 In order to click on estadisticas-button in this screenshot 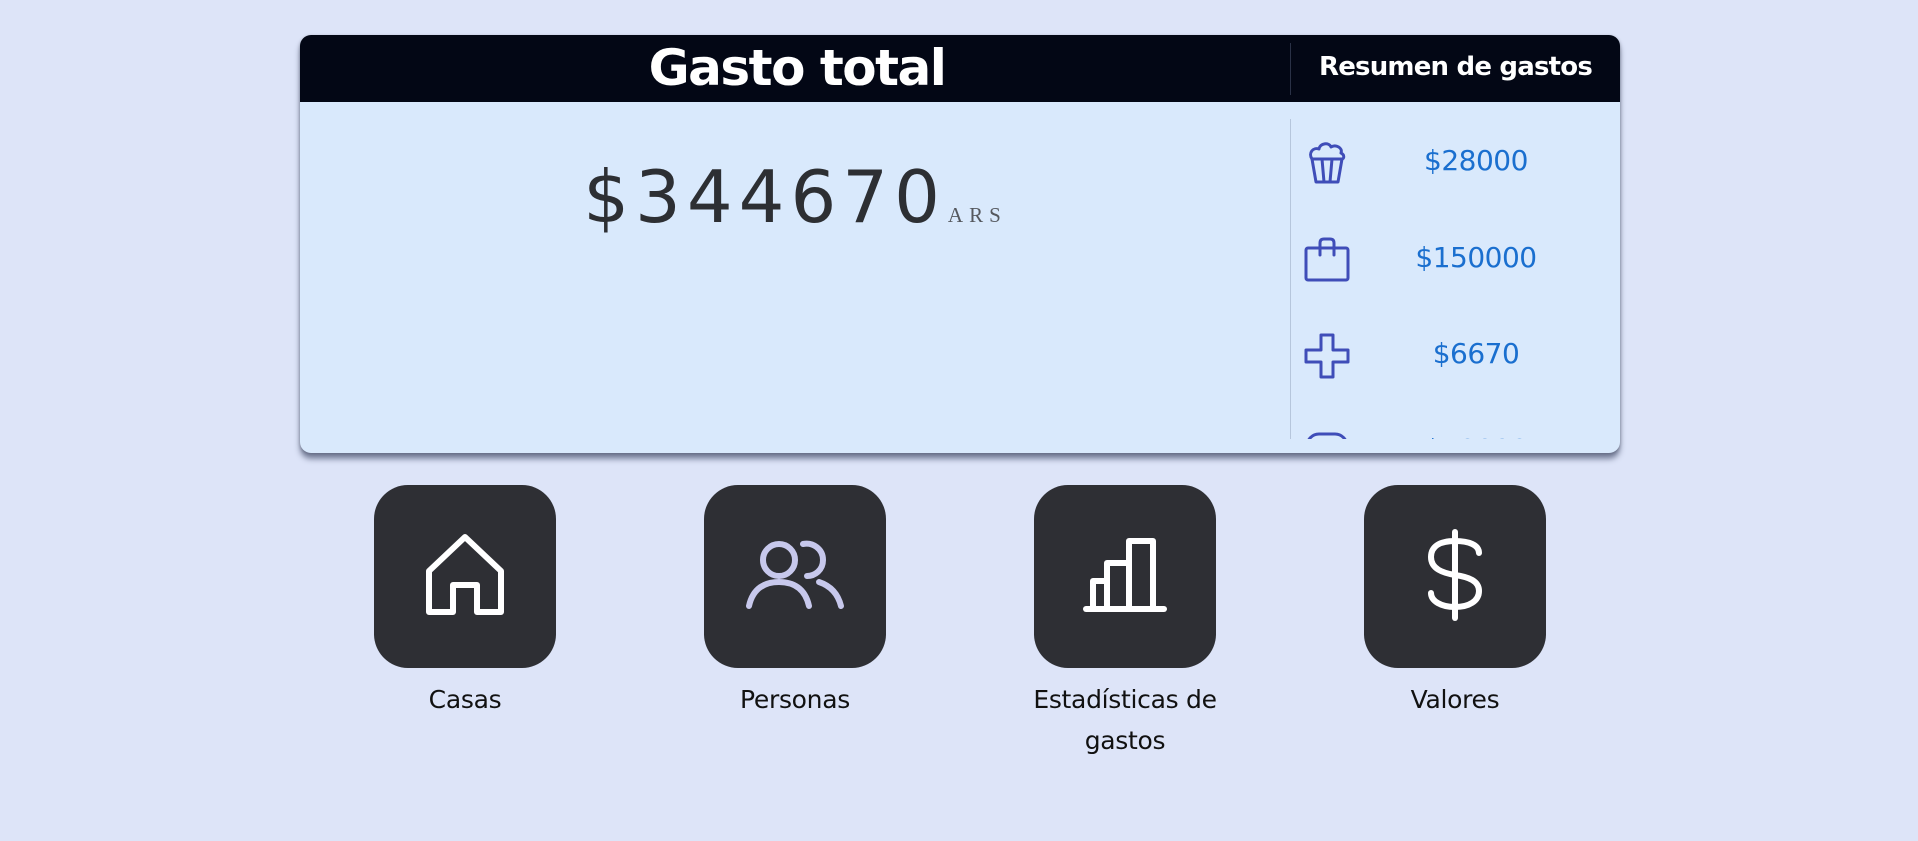, I will do `click(1125, 576)`.